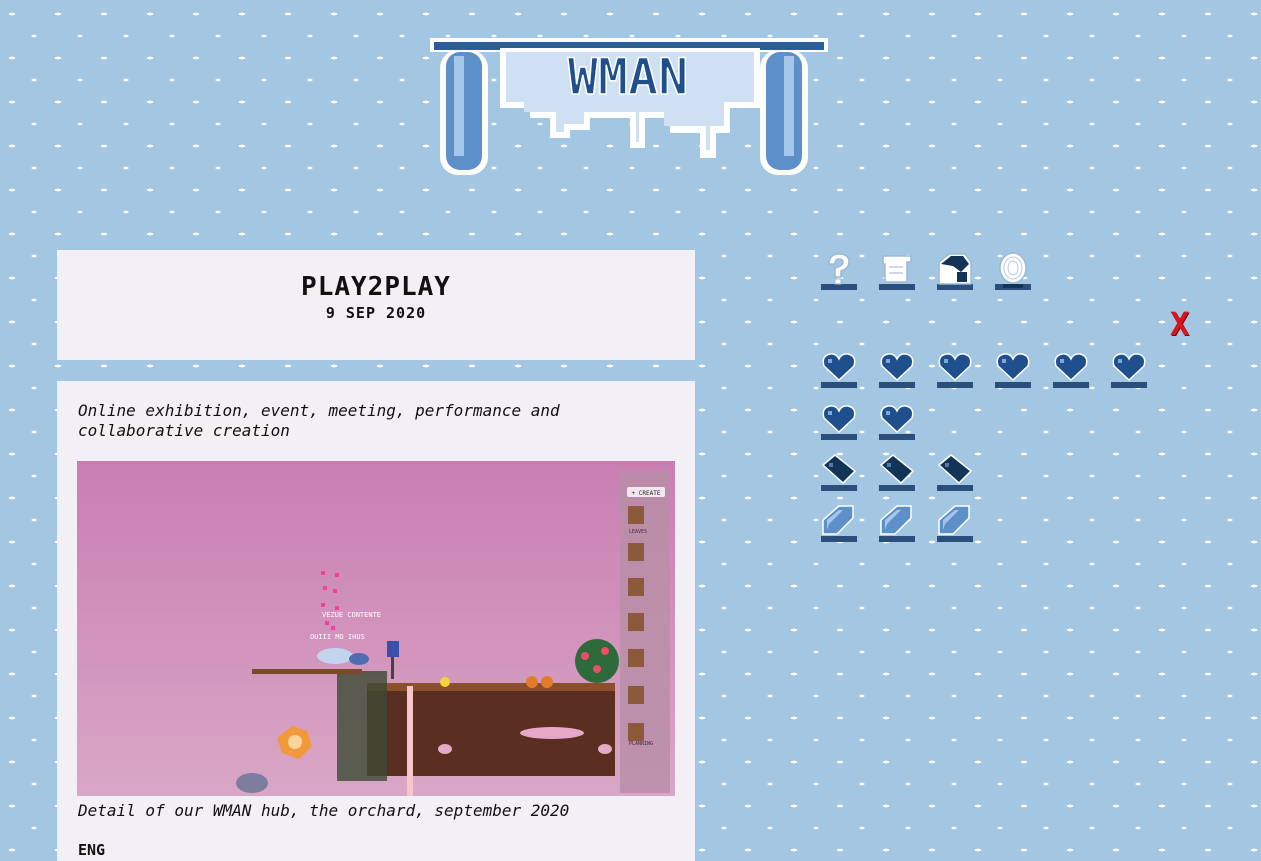  I want to click on planning-label: PLANNING, so click(641, 744).